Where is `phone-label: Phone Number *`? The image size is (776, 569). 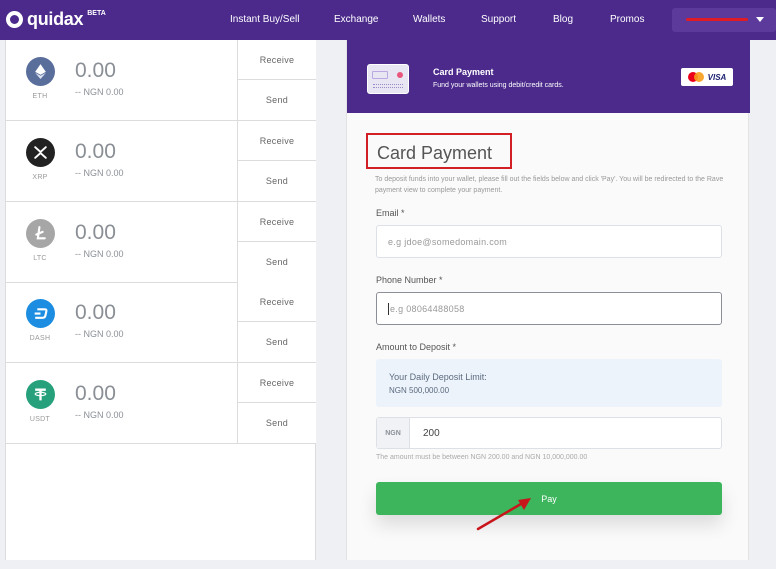
phone-label: Phone Number * is located at coordinates (409, 280).